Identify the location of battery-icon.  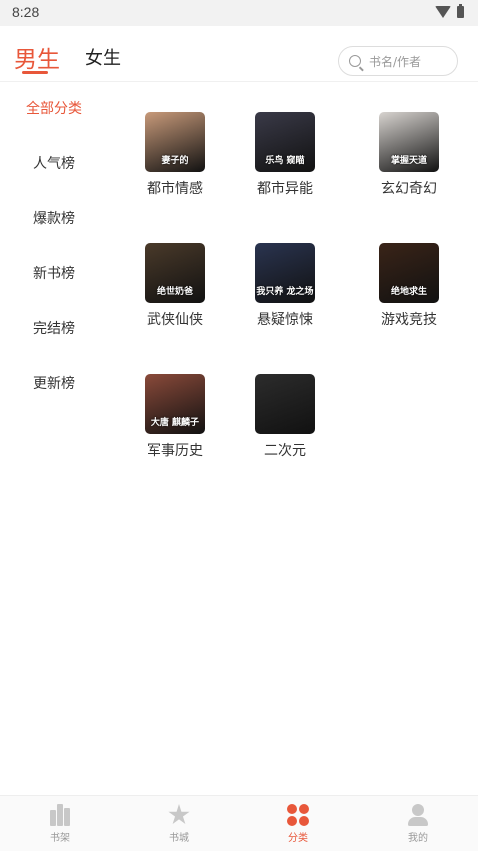
(460, 11).